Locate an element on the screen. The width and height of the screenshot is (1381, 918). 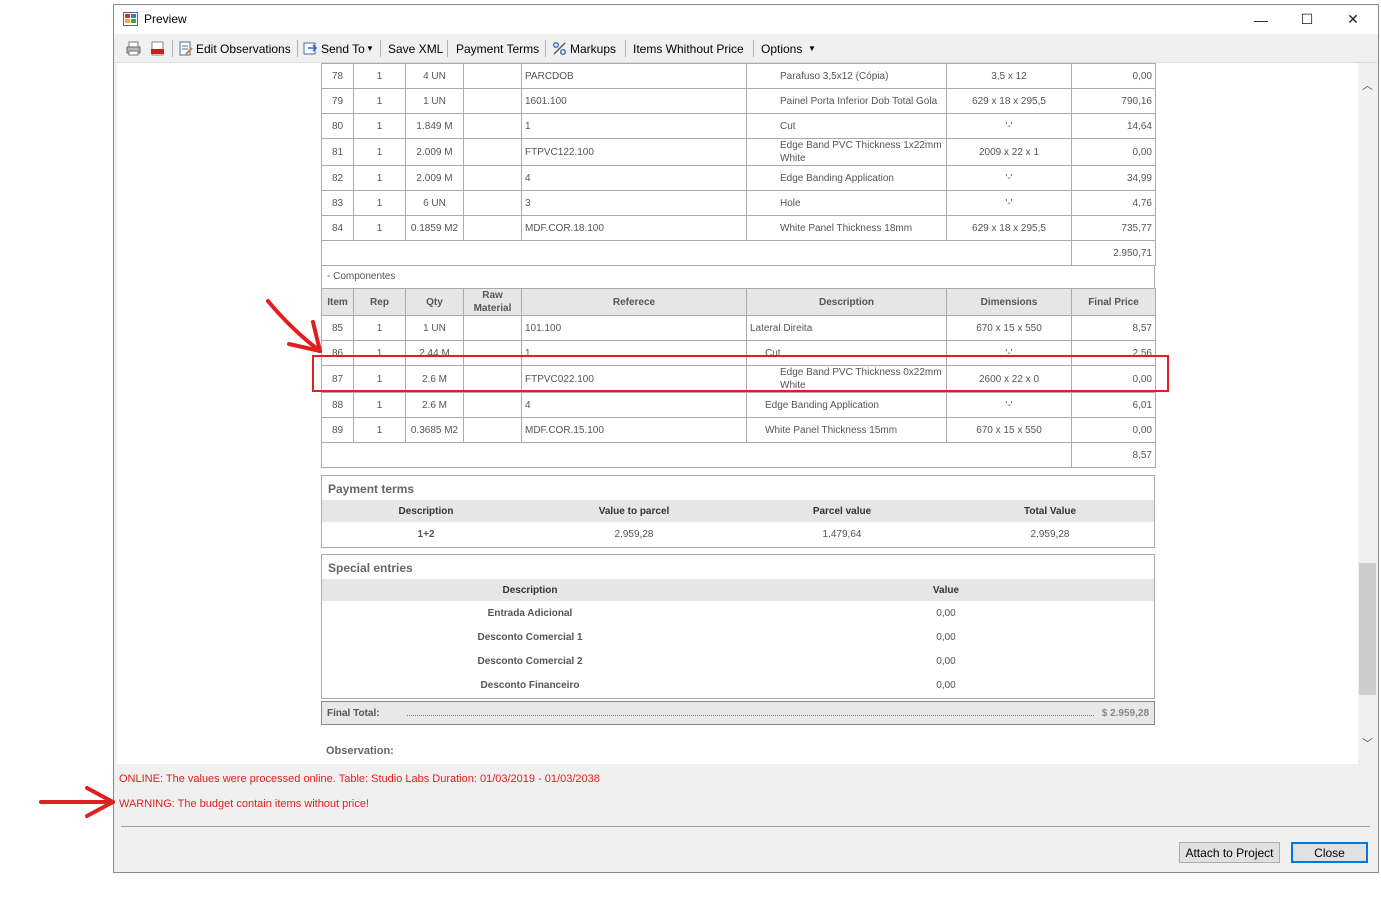
se-description: Desconto Financeiro is located at coordinates (530, 685).